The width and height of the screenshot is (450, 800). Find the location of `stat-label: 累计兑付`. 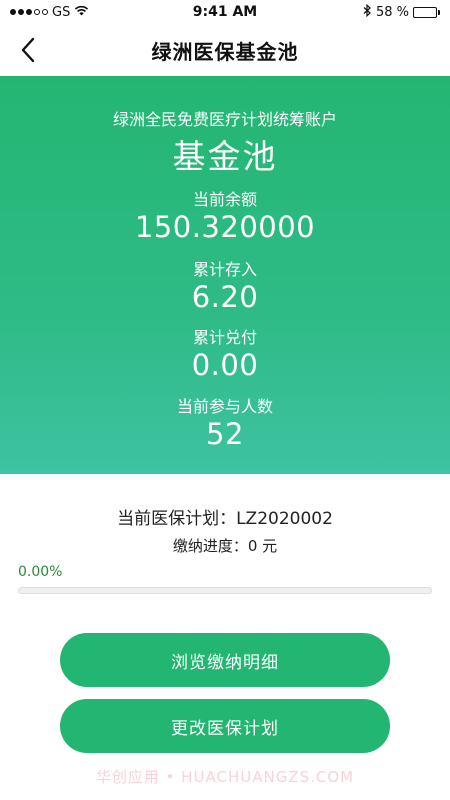

stat-label: 累计兑付 is located at coordinates (224, 337).